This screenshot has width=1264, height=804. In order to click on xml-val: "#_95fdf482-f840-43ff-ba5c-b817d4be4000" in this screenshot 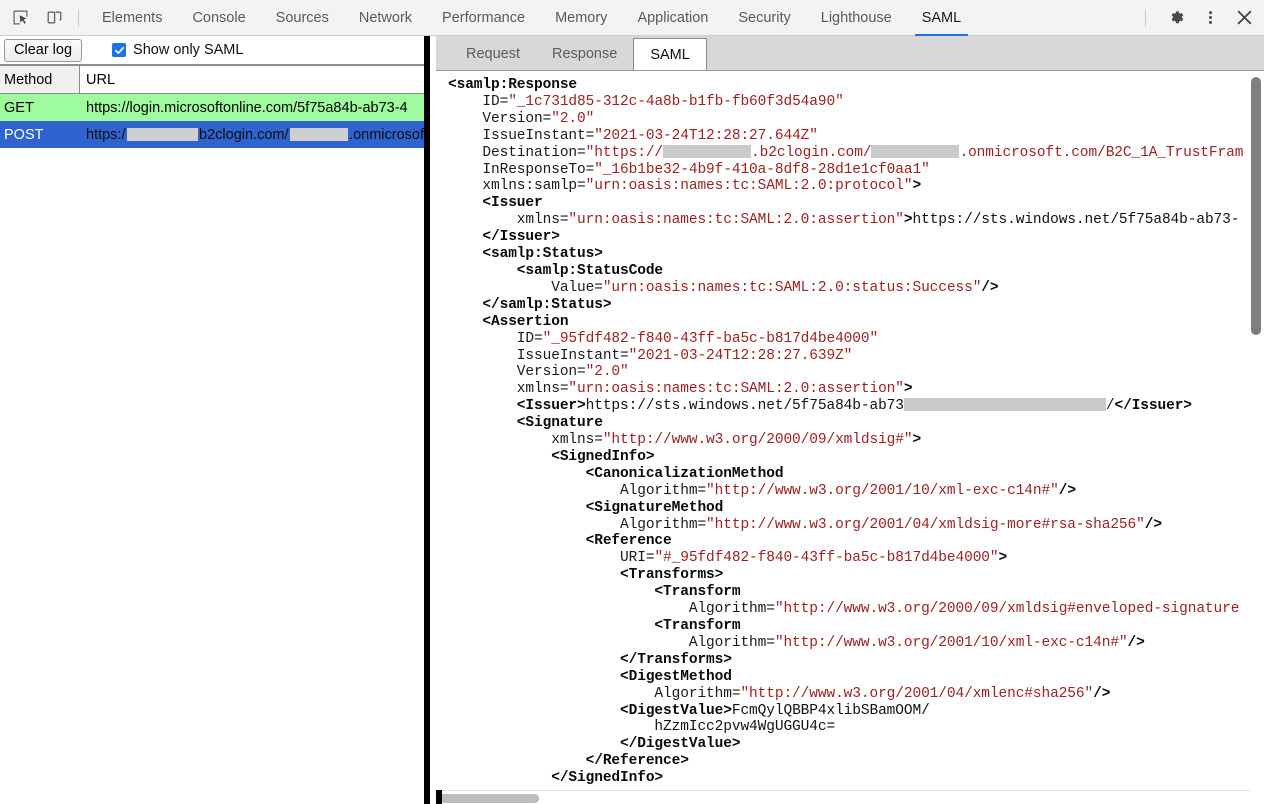, I will do `click(826, 558)`.